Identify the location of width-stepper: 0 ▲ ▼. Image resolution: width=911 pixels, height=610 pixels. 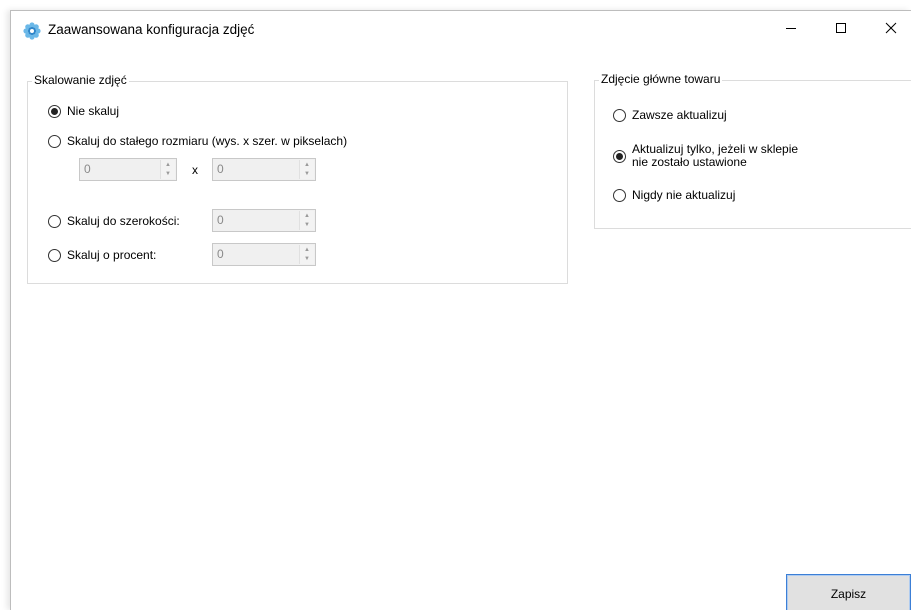
(264, 220).